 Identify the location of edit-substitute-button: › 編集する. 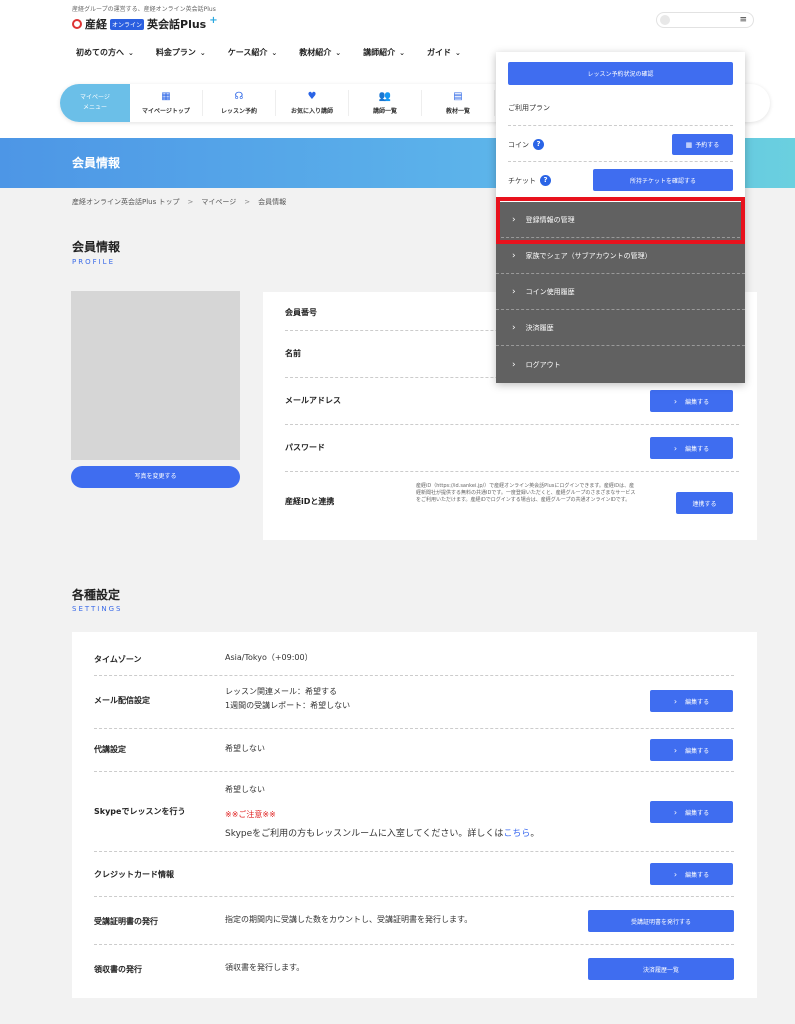
(691, 750).